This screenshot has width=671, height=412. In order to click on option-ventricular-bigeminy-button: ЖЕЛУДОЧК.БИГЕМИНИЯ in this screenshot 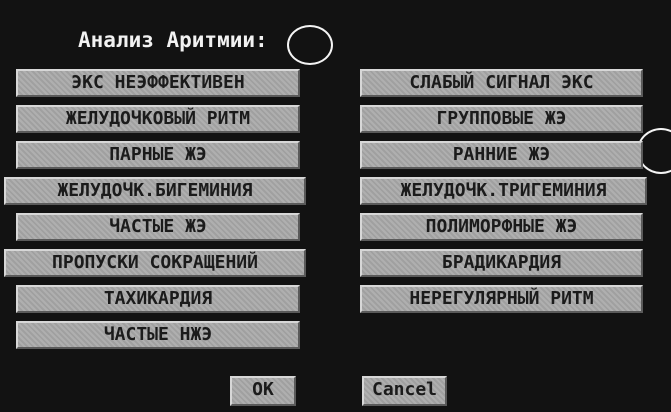, I will do `click(155, 191)`.